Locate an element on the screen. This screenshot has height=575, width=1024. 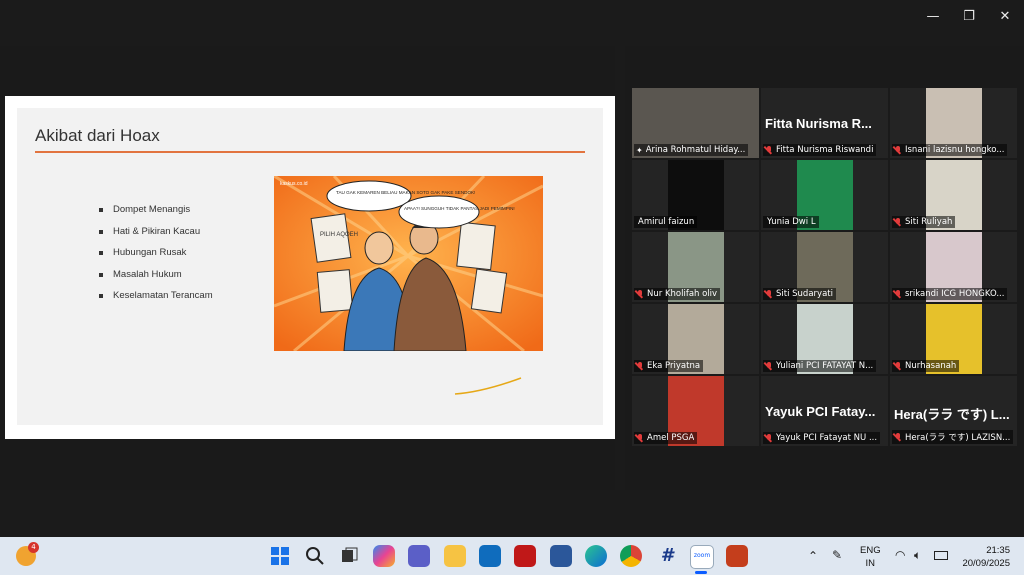
file-explorer-icon is located at coordinates (455, 556).